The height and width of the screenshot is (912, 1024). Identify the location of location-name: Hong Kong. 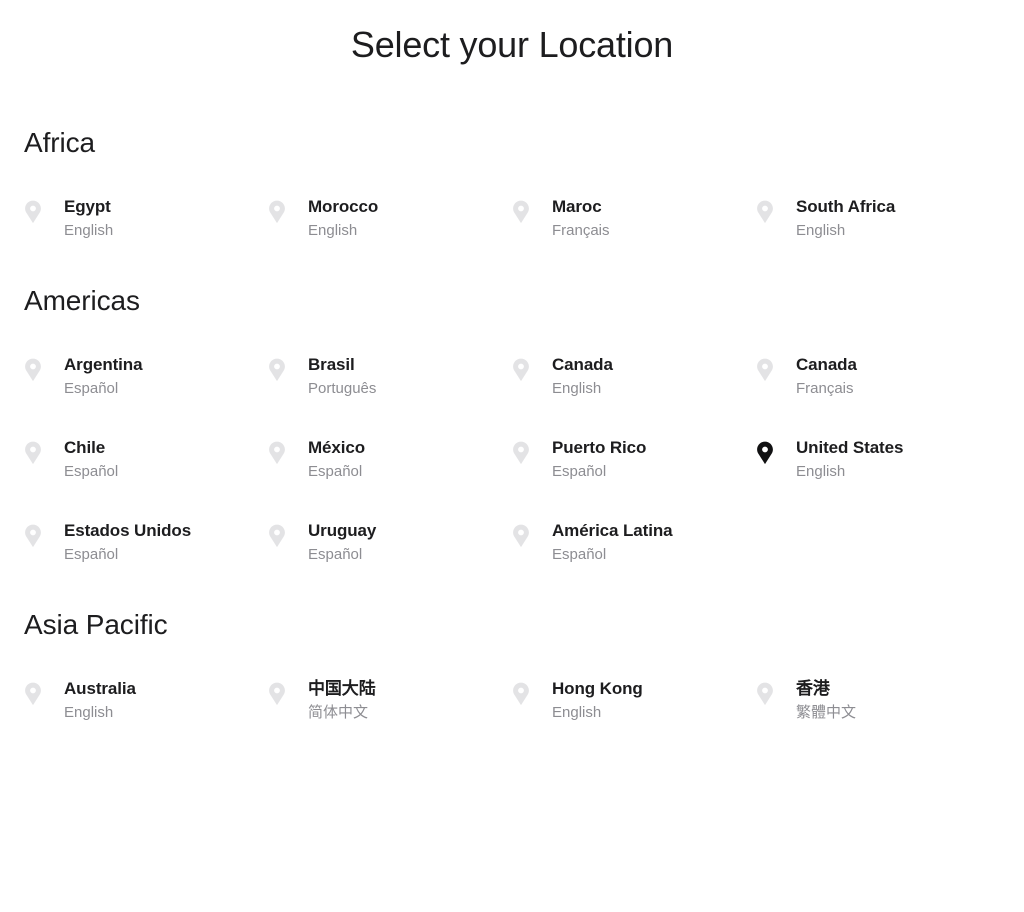
(597, 688).